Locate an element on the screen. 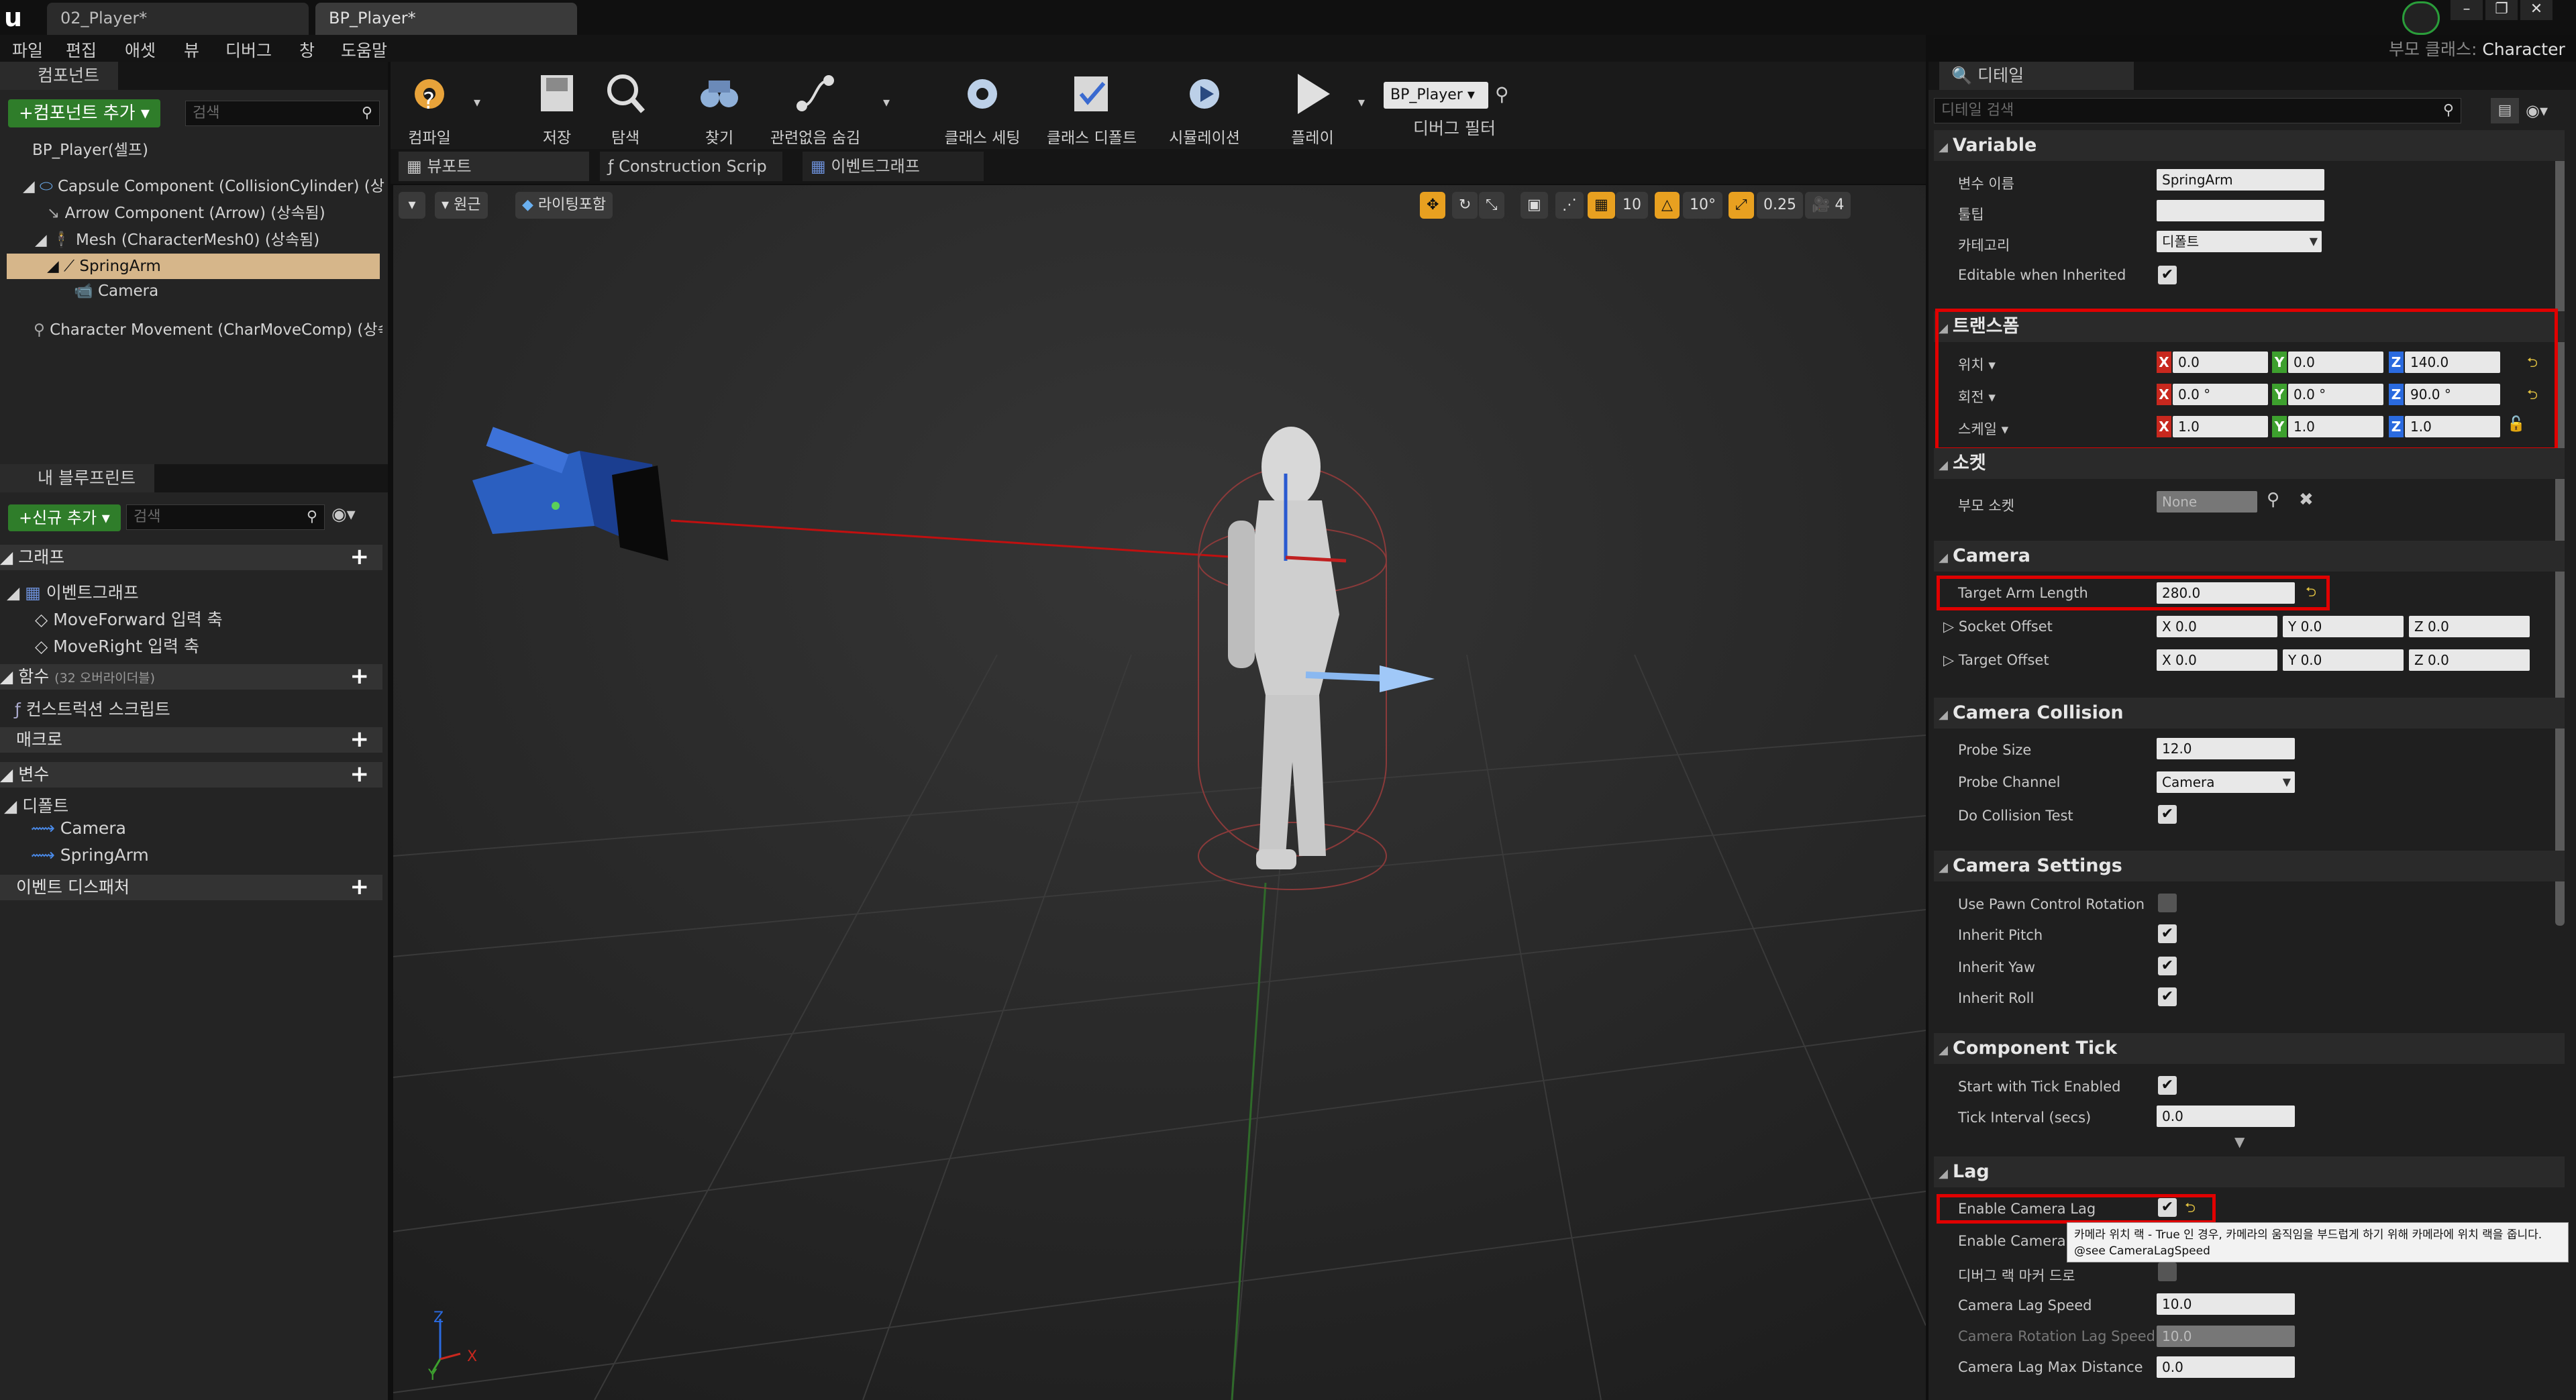 Image resolution: width=2576 pixels, height=1400 pixels. camera-speed-icon: 🎥 4 is located at coordinates (1828, 205).